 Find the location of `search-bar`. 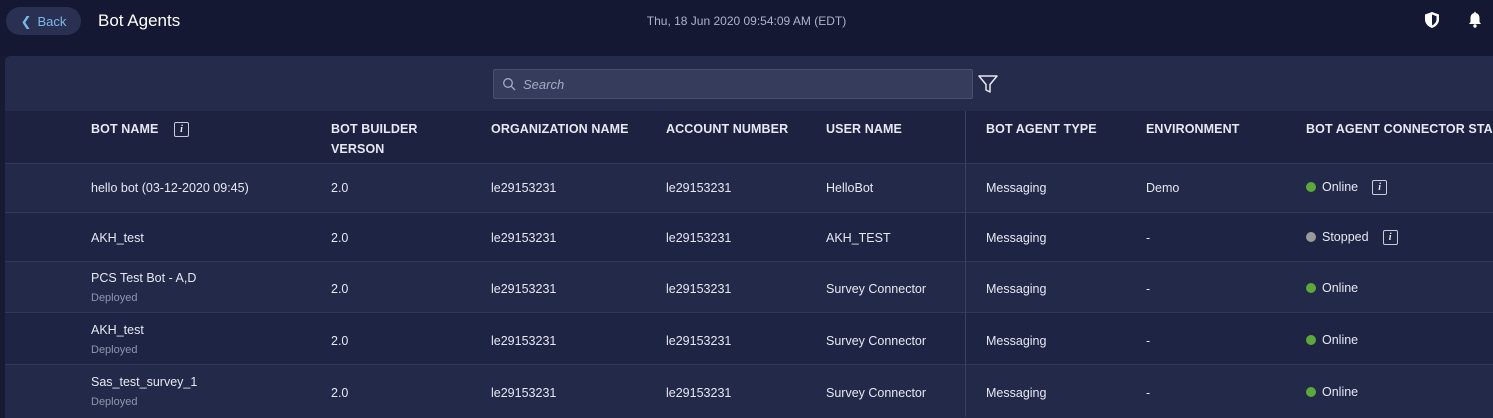

search-bar is located at coordinates (749, 83).